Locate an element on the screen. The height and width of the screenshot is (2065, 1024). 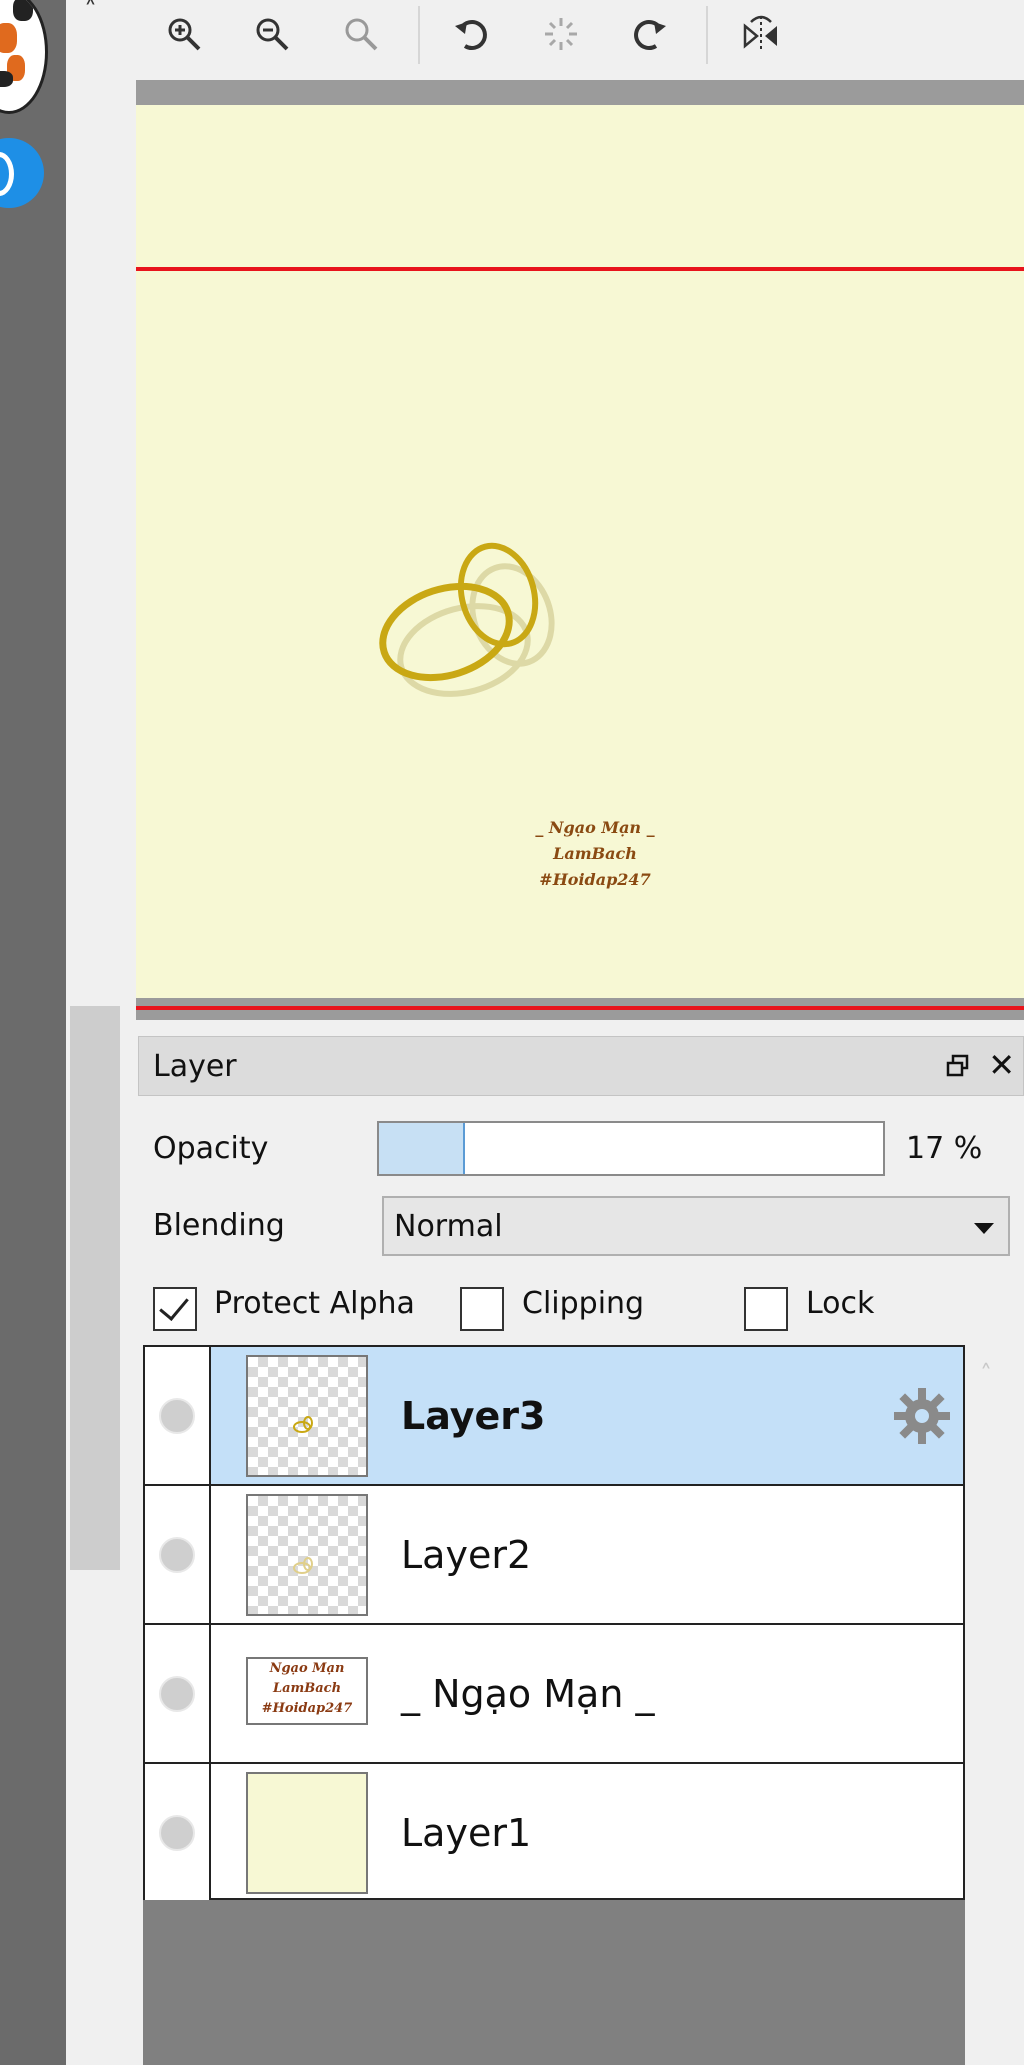
layer-row-layer1: Layer1 is located at coordinates (554, 1833).